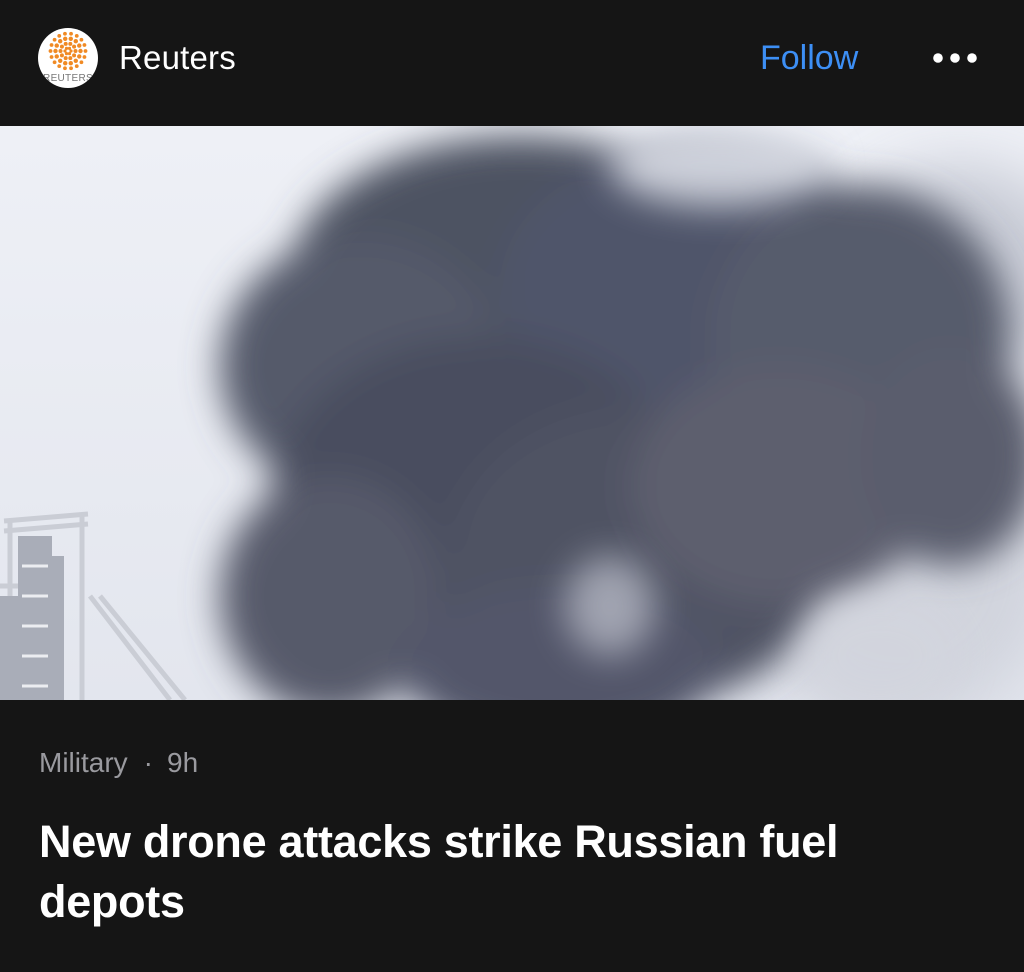 Image resolution: width=1024 pixels, height=972 pixels. What do you see at coordinates (809, 58) in the screenshot?
I see `follow-button: Follow` at bounding box center [809, 58].